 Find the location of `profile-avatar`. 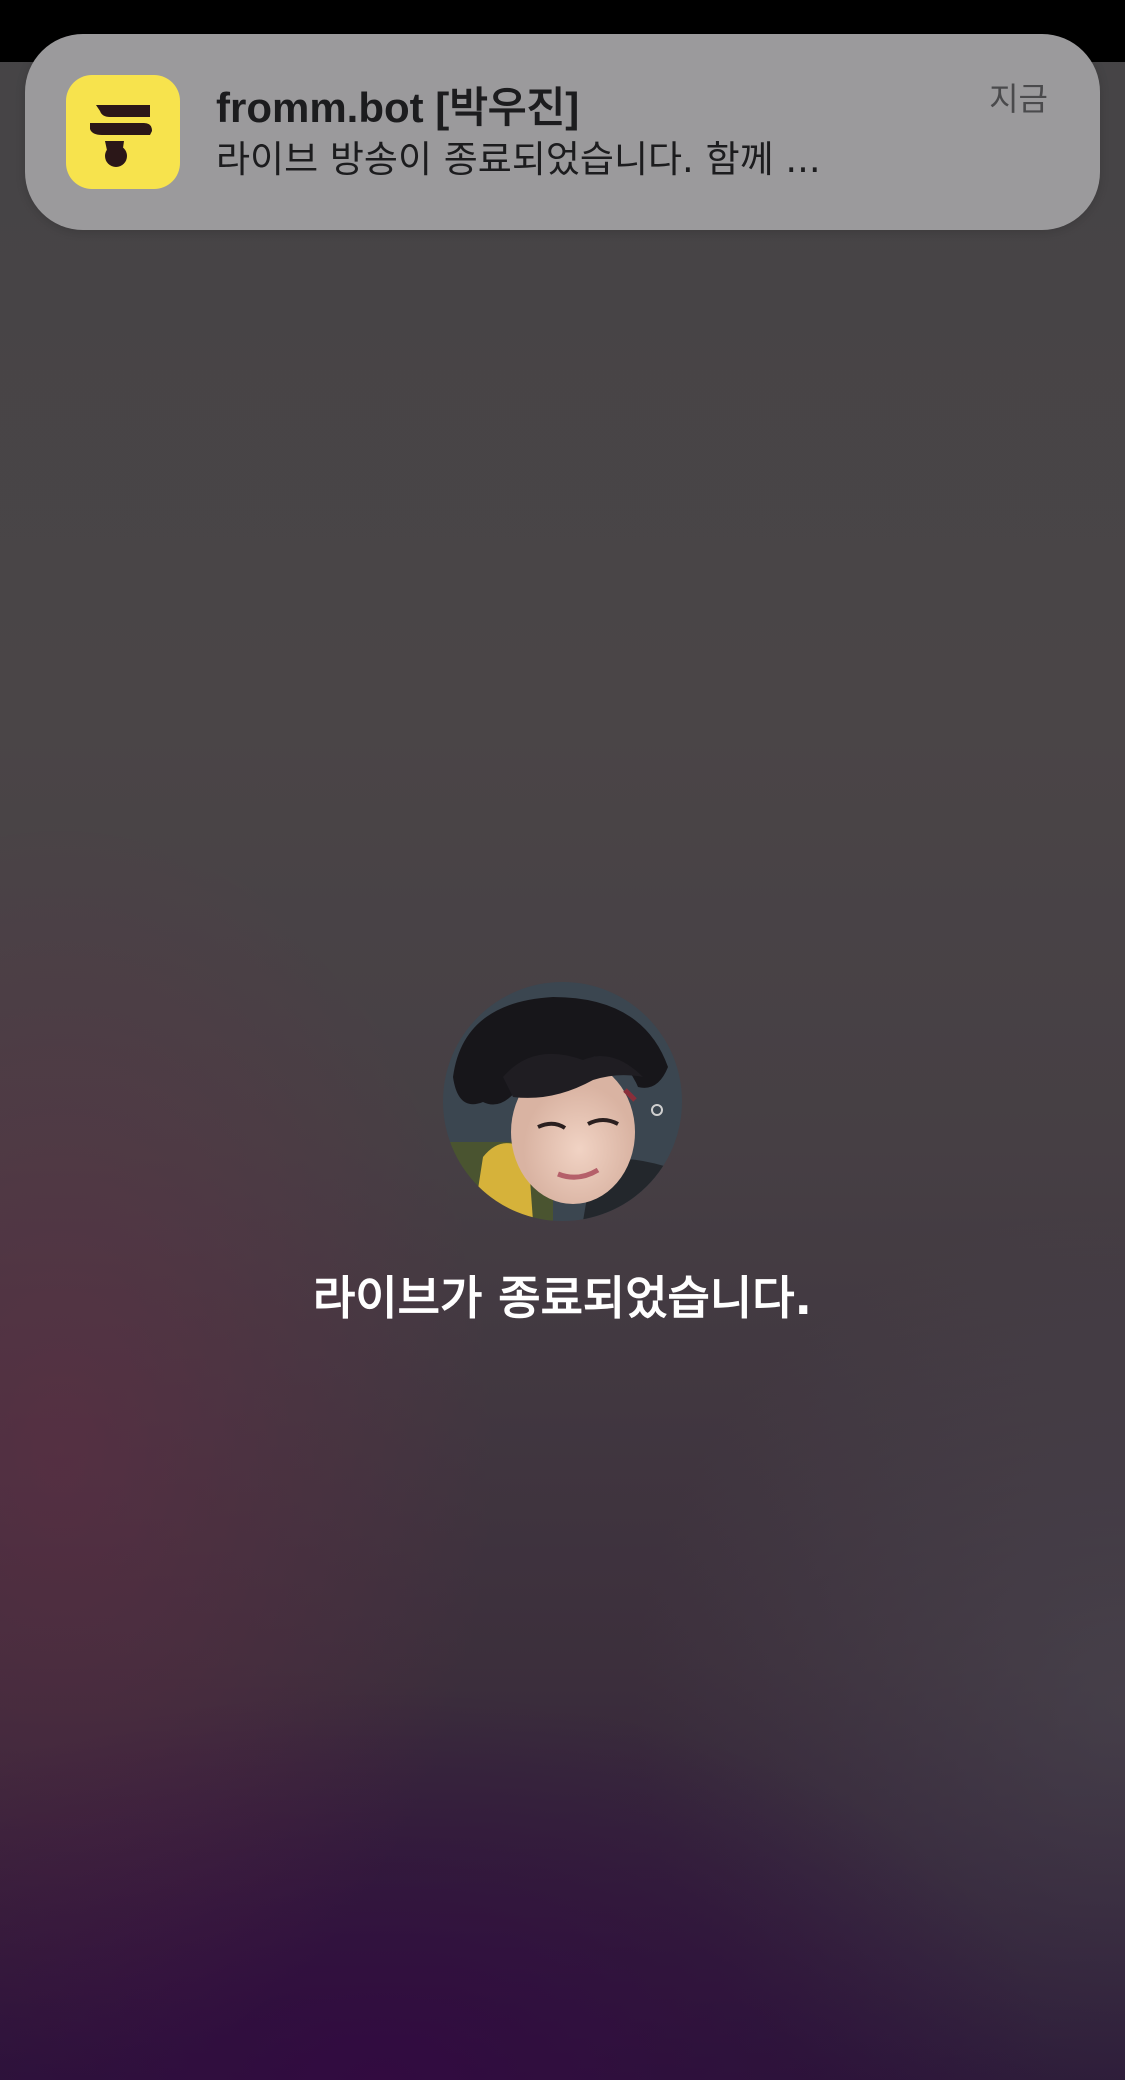

profile-avatar is located at coordinates (562, 1101).